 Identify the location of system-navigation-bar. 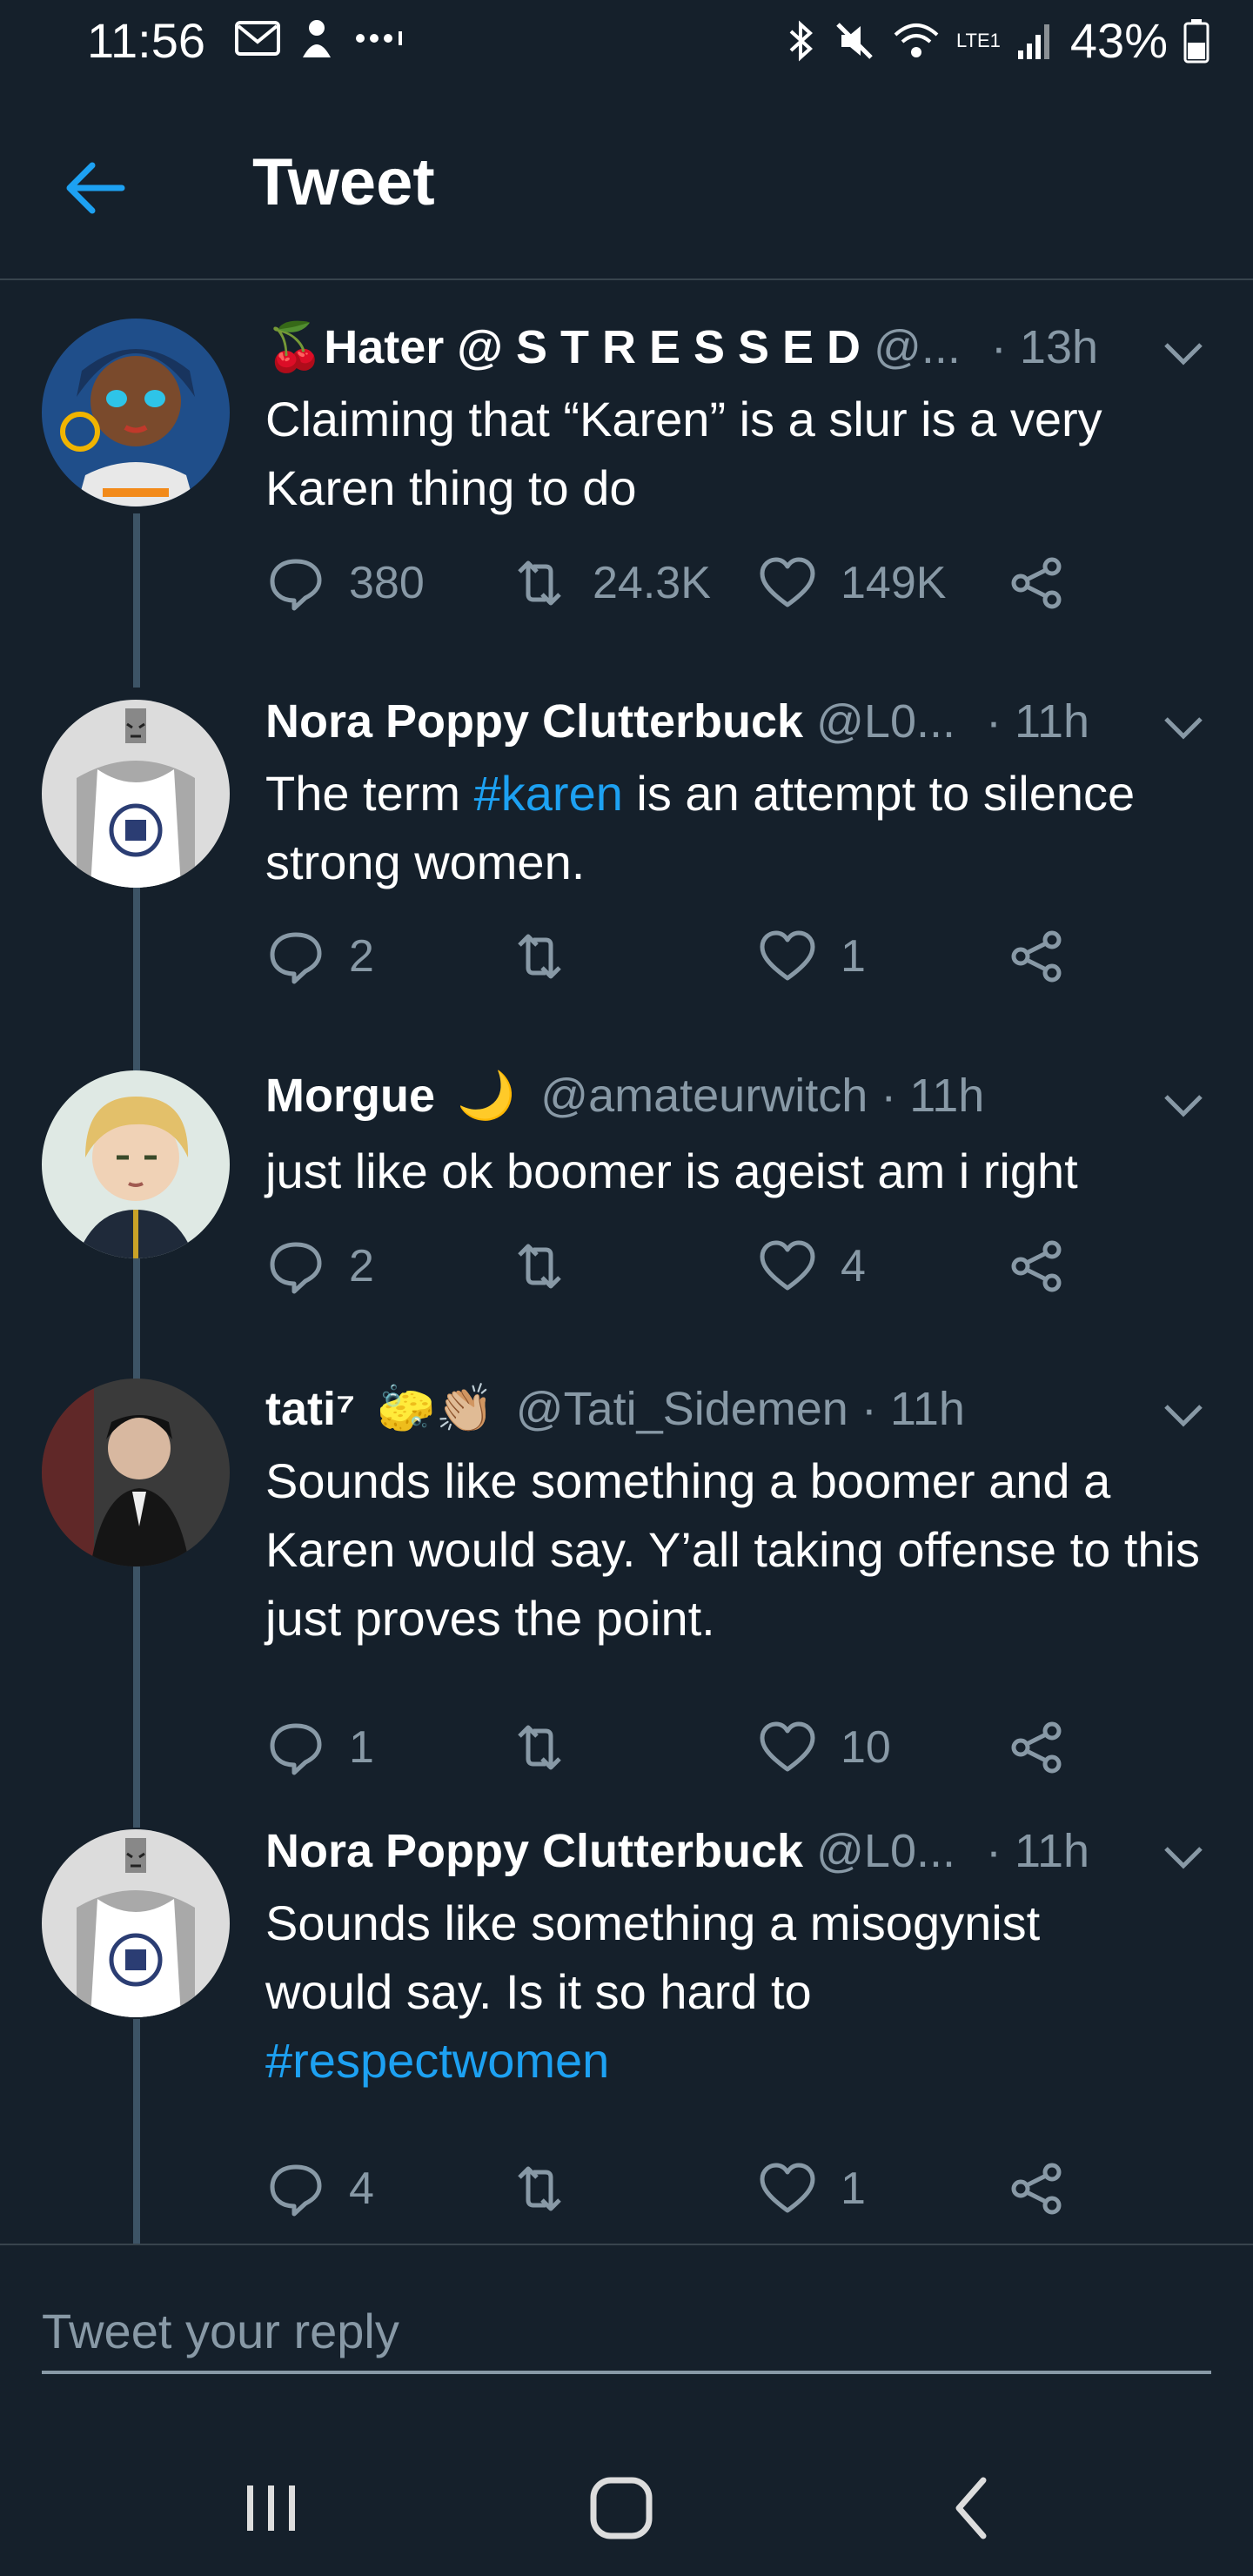
(626, 2493).